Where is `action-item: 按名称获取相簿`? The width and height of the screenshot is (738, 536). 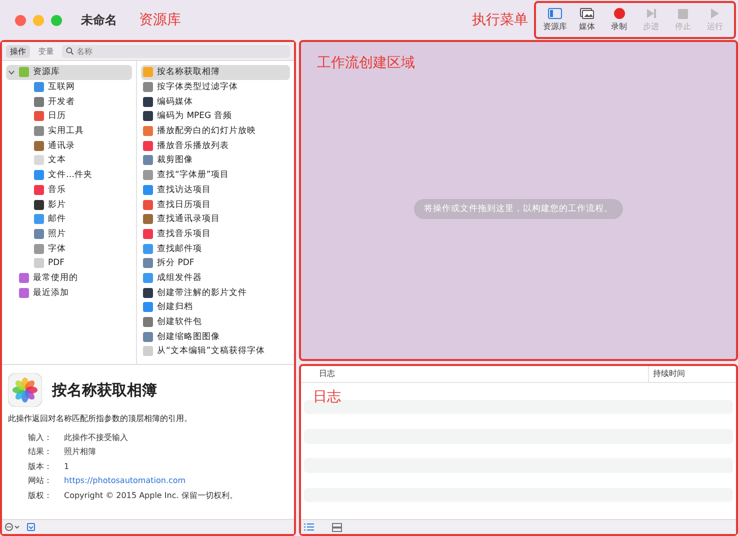 action-item: 按名称获取相簿 is located at coordinates (215, 72).